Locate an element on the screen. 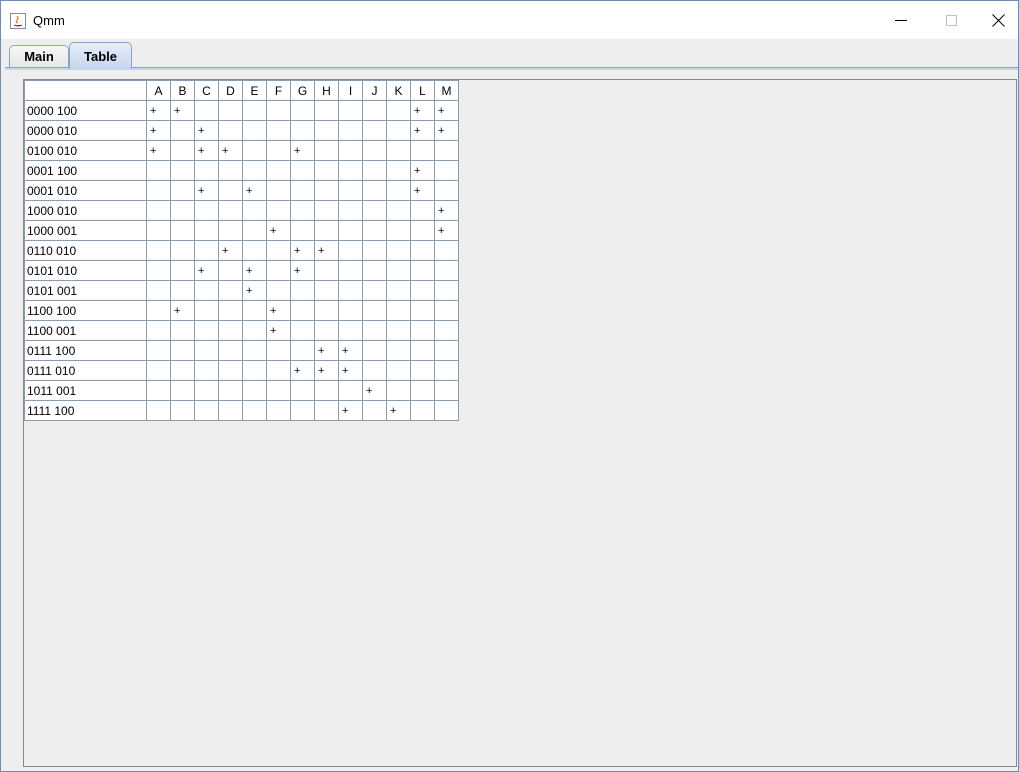 The height and width of the screenshot is (772, 1019). table-row: 1011 001 + is located at coordinates (241, 390).